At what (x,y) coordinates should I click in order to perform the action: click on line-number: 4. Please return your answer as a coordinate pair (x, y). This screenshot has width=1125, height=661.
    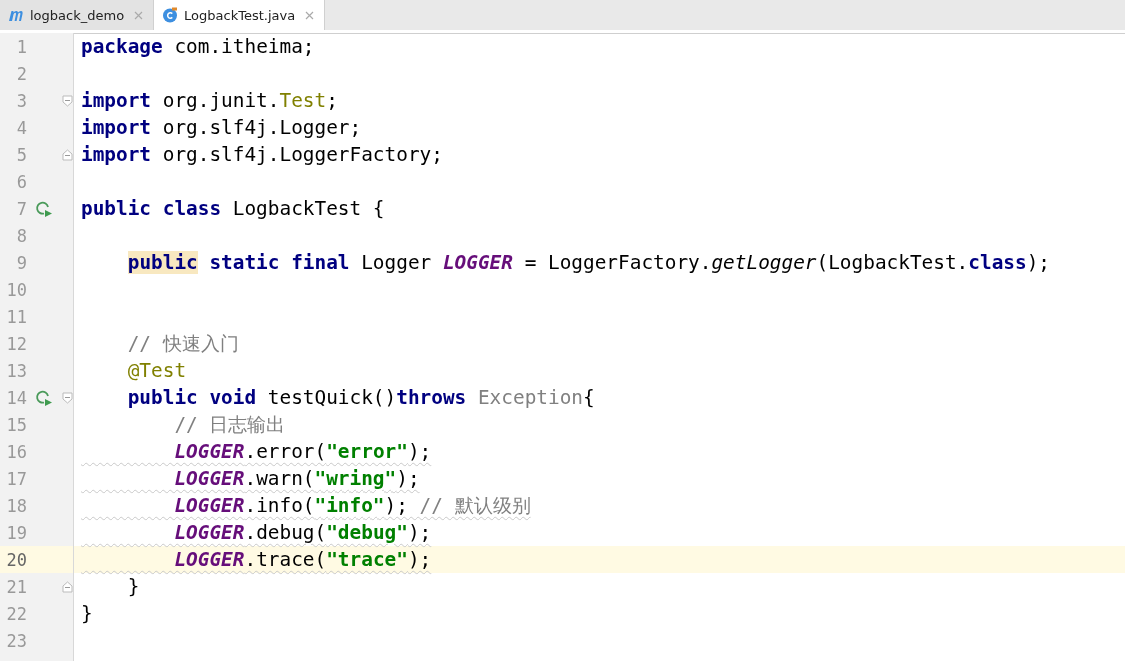
    Looking at the image, I should click on (21, 127).